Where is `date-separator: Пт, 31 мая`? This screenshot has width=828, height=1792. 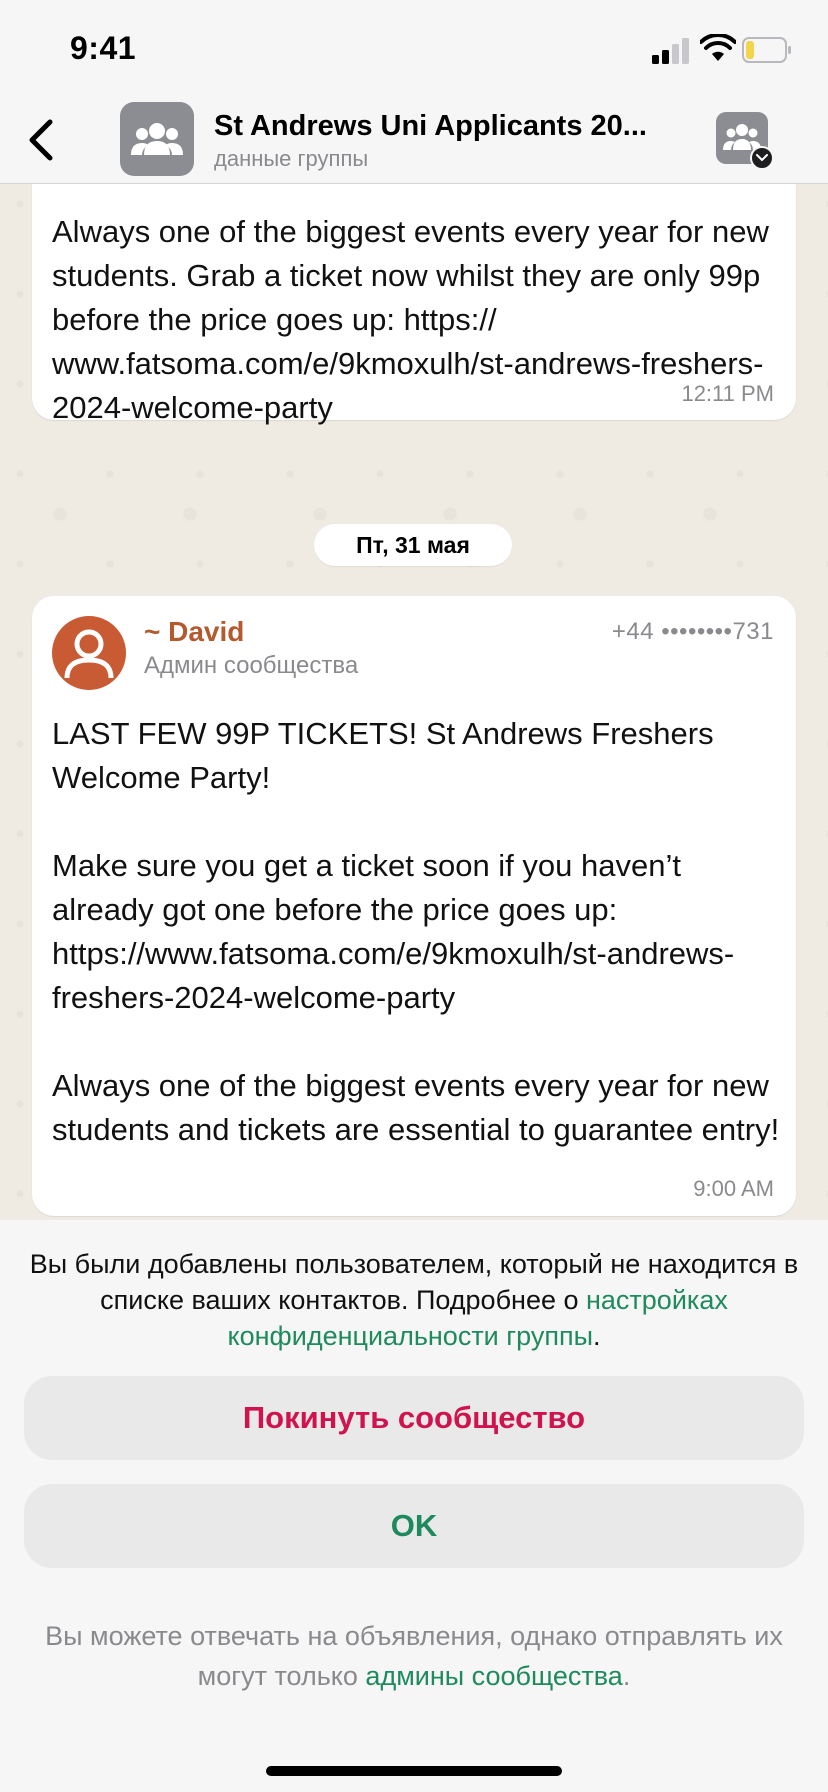 date-separator: Пт, 31 мая is located at coordinates (413, 545).